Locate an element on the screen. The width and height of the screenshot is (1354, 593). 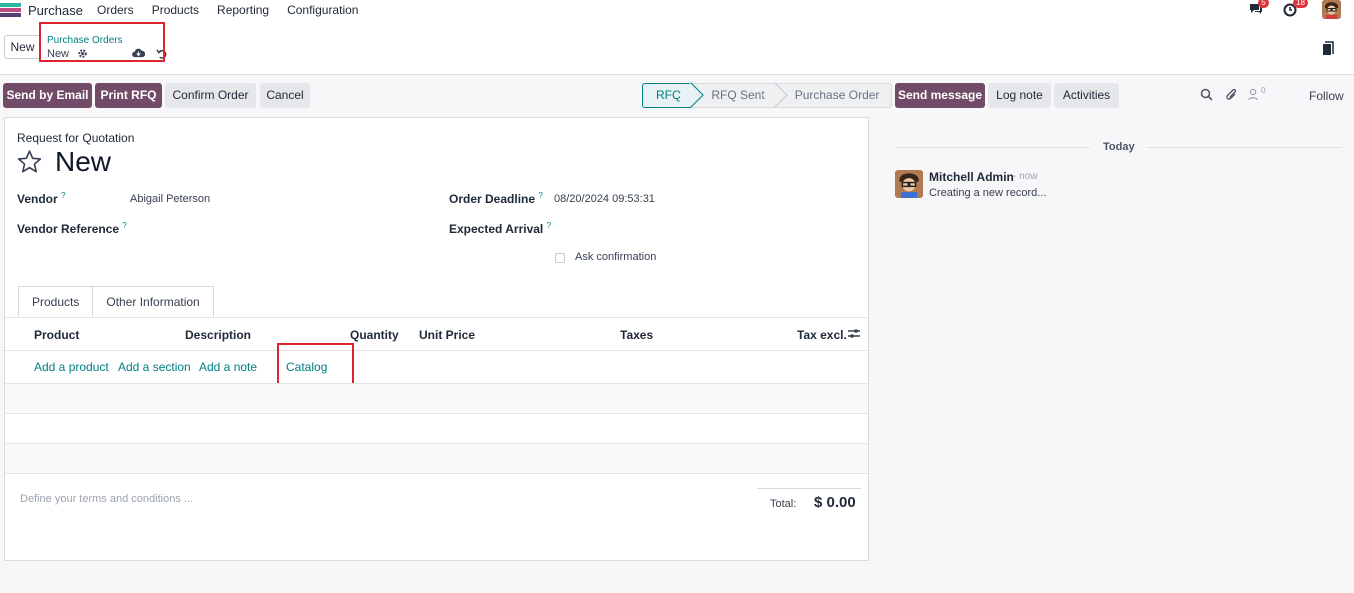
message-author-avatar is located at coordinates (909, 184).